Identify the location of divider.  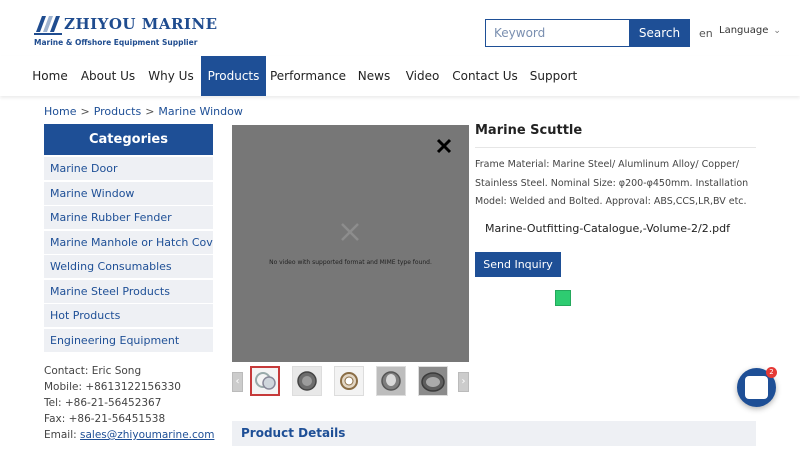
(615, 147).